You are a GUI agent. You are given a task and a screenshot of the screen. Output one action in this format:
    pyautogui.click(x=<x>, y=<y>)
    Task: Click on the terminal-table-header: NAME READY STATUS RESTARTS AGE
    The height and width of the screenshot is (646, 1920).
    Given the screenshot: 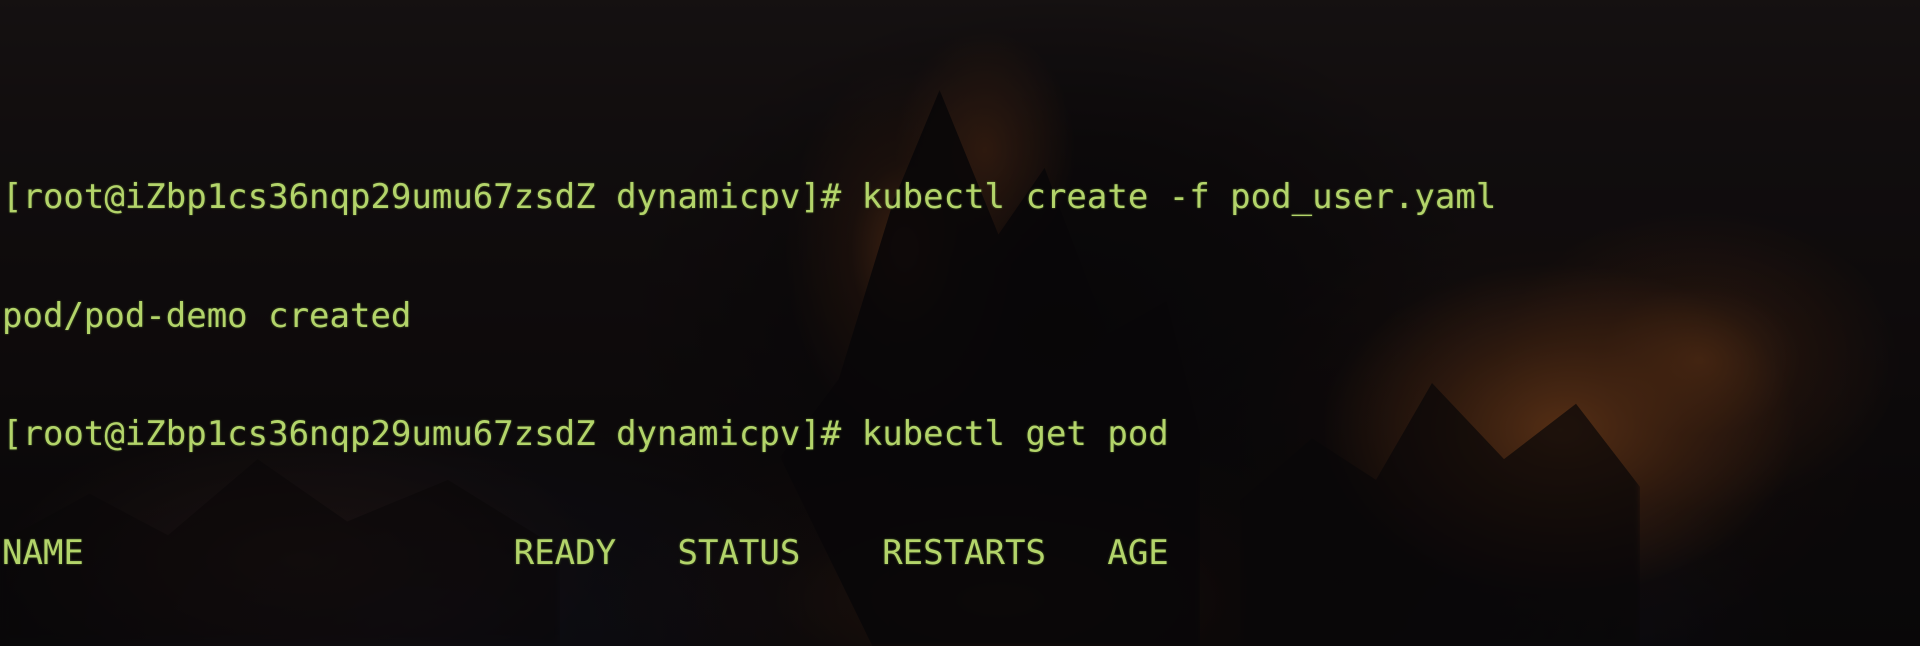 What is the action you would take?
    pyautogui.click(x=585, y=552)
    